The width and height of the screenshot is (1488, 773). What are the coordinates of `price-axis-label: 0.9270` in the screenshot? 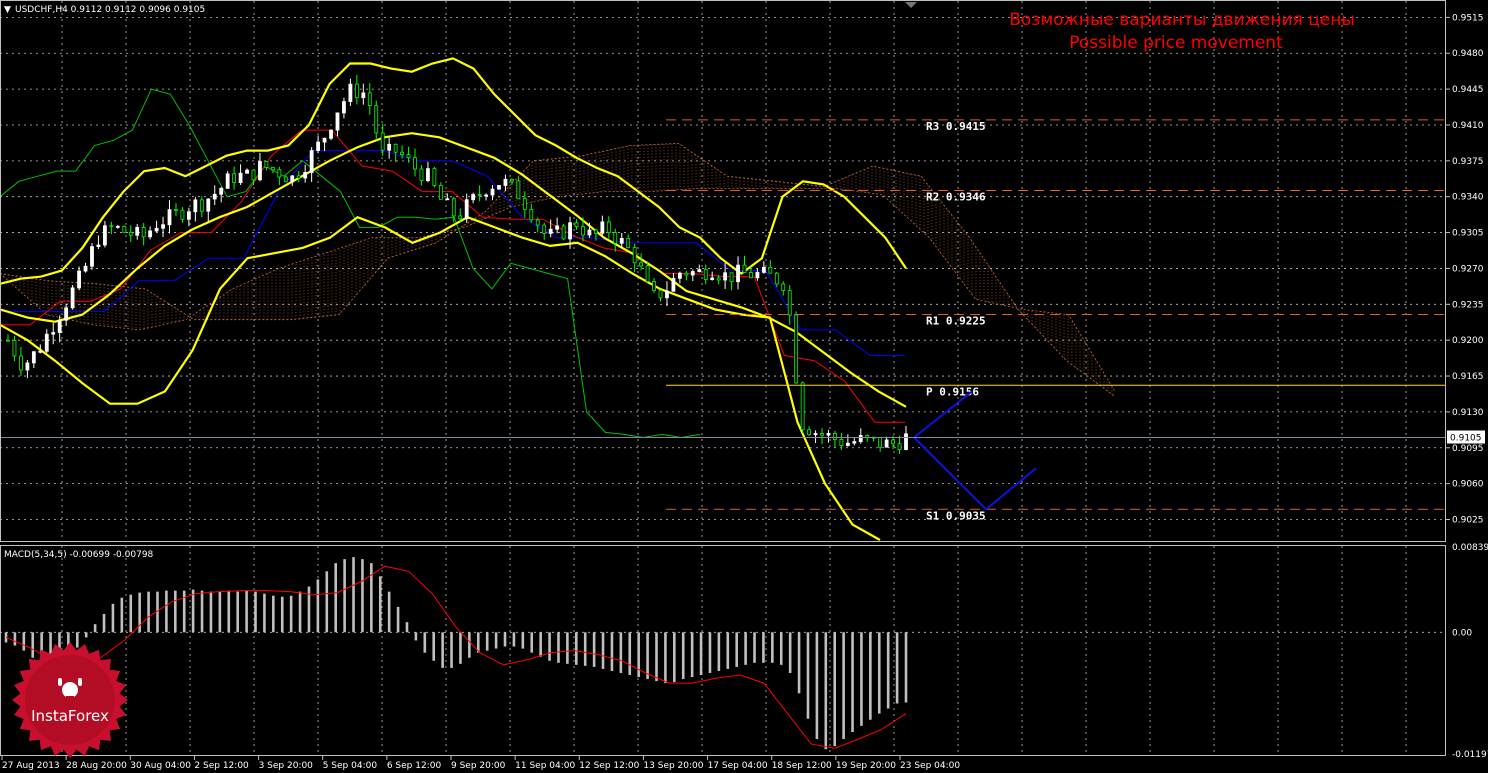 It's located at (1468, 269).